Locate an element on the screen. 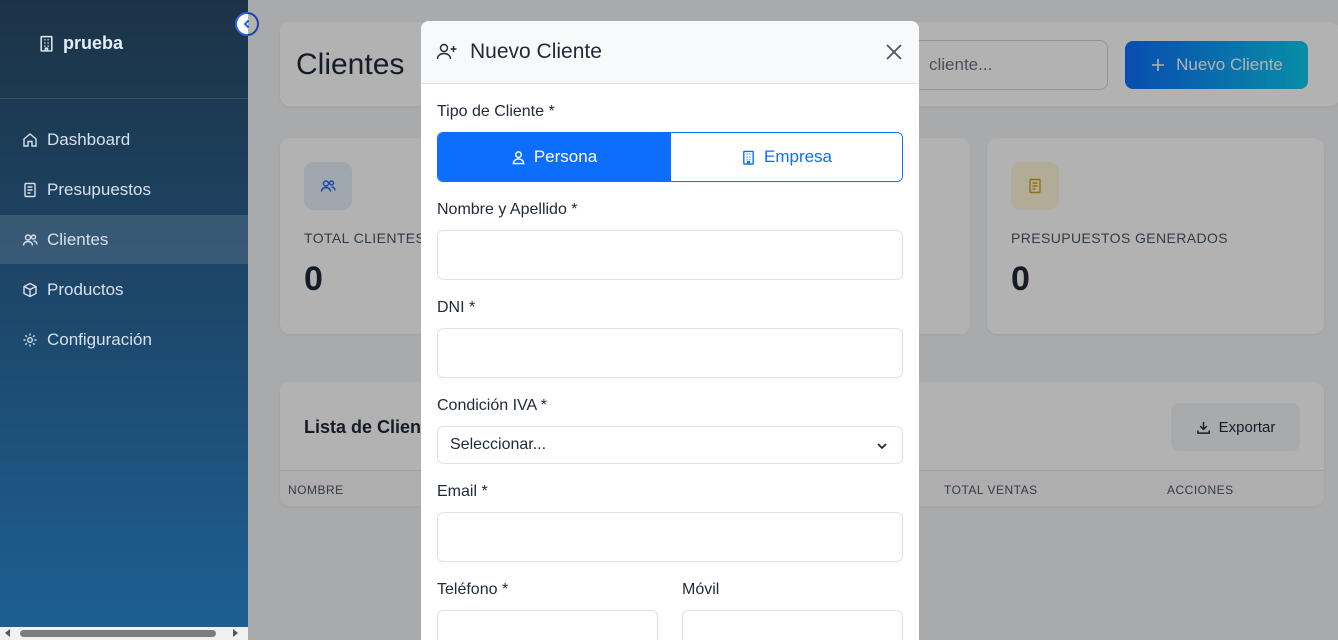 This screenshot has width=1338, height=640. users-icon is located at coordinates (30, 239).